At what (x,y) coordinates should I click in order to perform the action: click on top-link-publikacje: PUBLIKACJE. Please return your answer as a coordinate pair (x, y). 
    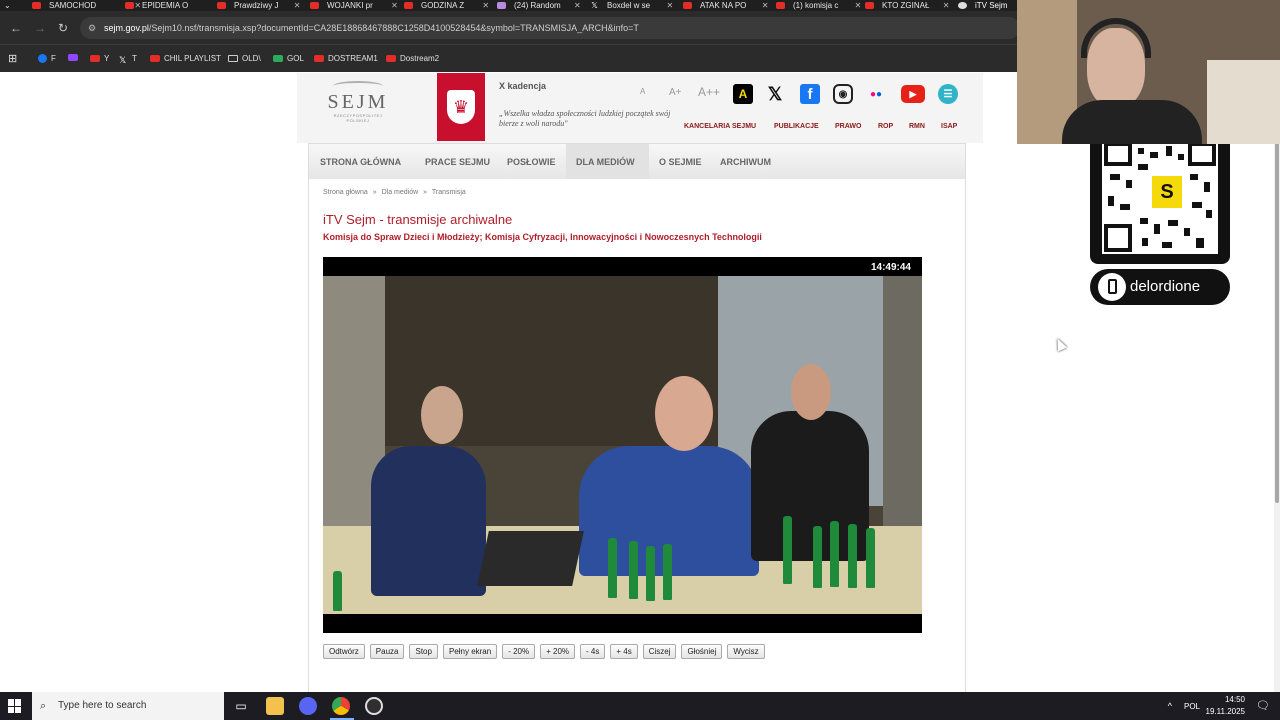
    Looking at the image, I should click on (796, 126).